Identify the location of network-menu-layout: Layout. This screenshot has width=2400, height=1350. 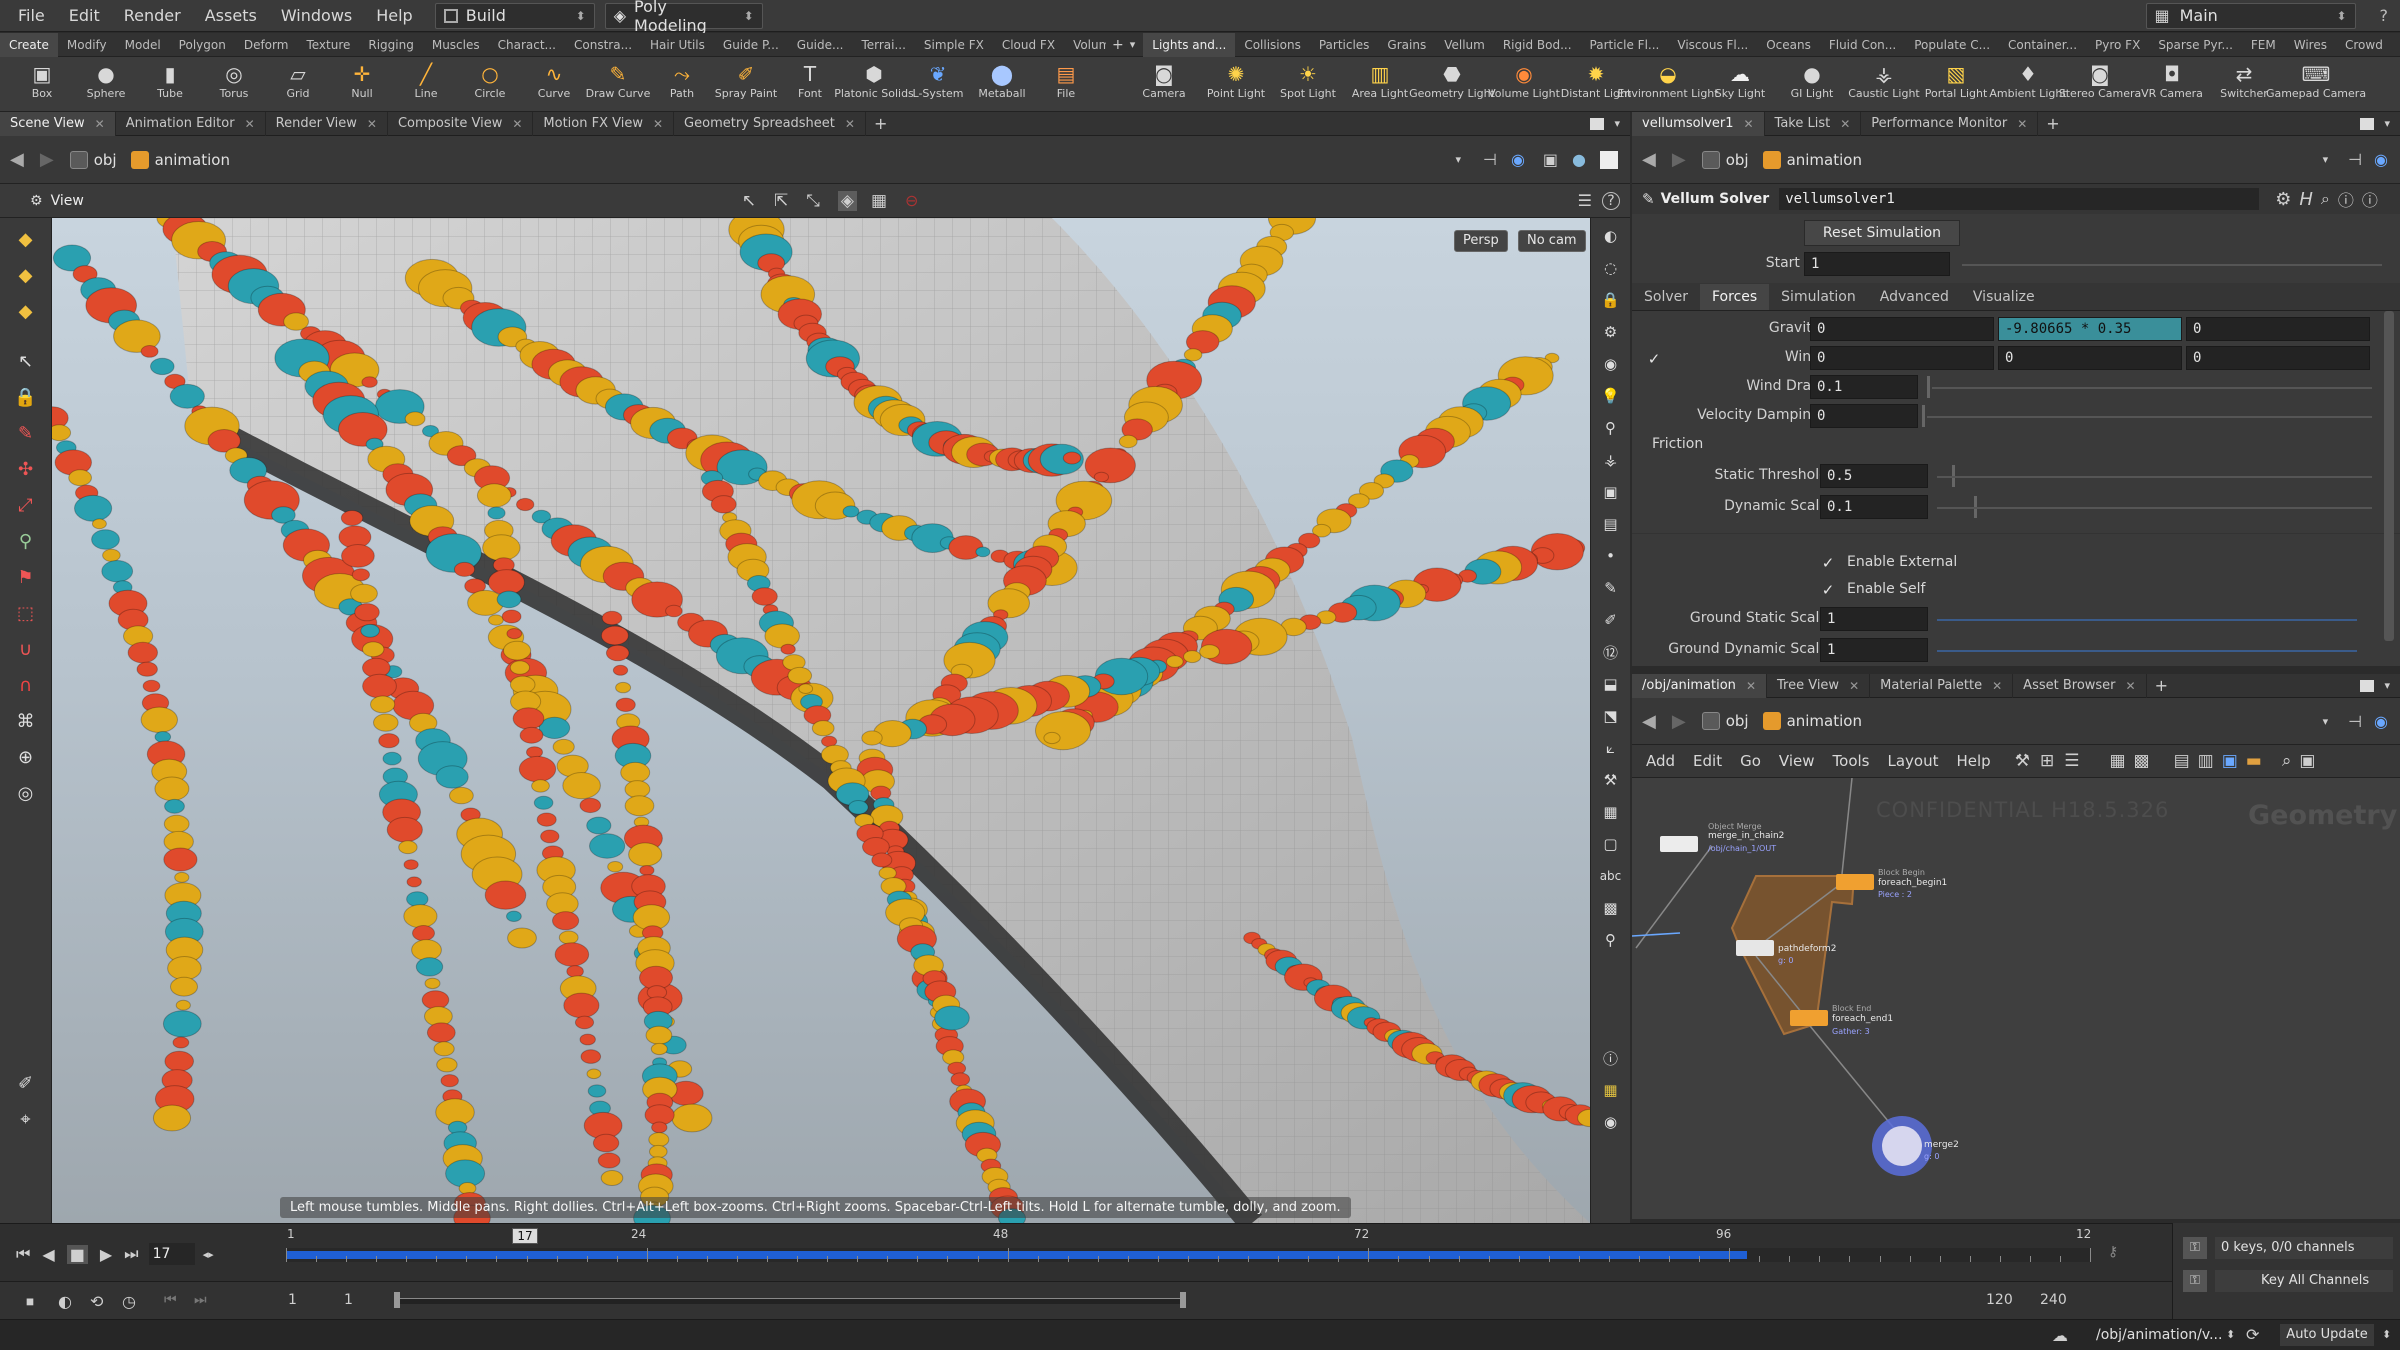
(1912, 761).